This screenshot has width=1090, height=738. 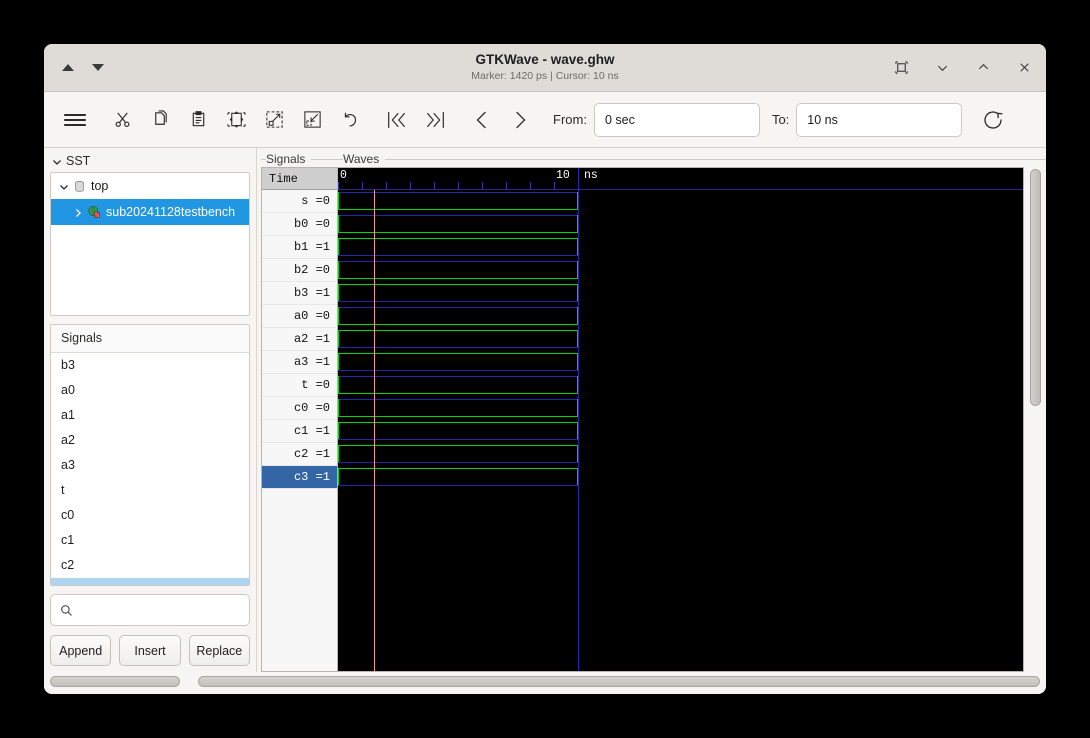 I want to click on search-input, so click(x=160, y=610).